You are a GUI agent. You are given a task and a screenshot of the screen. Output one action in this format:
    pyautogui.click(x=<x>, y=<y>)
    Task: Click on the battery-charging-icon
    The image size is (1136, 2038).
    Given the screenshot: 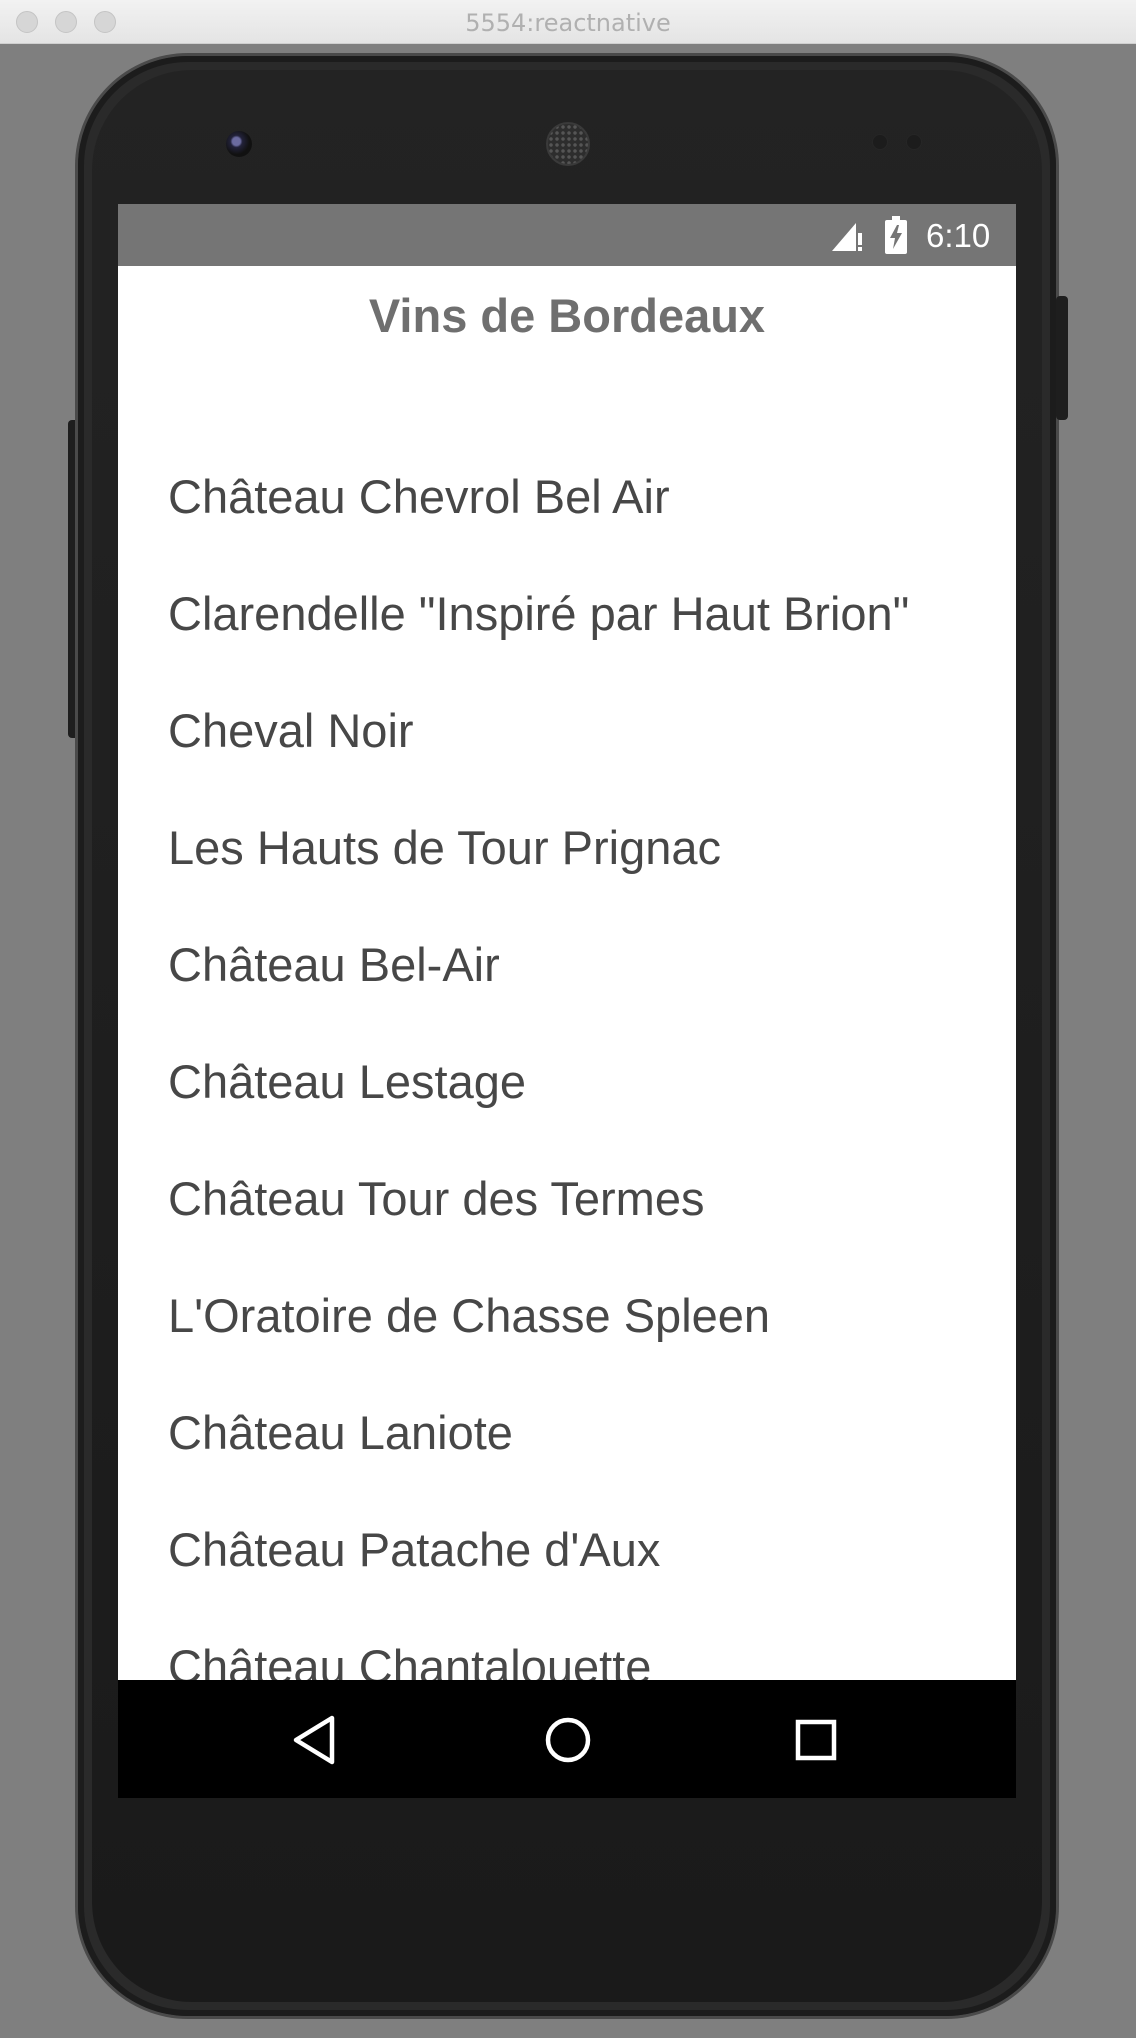 What is the action you would take?
    pyautogui.click(x=896, y=235)
    